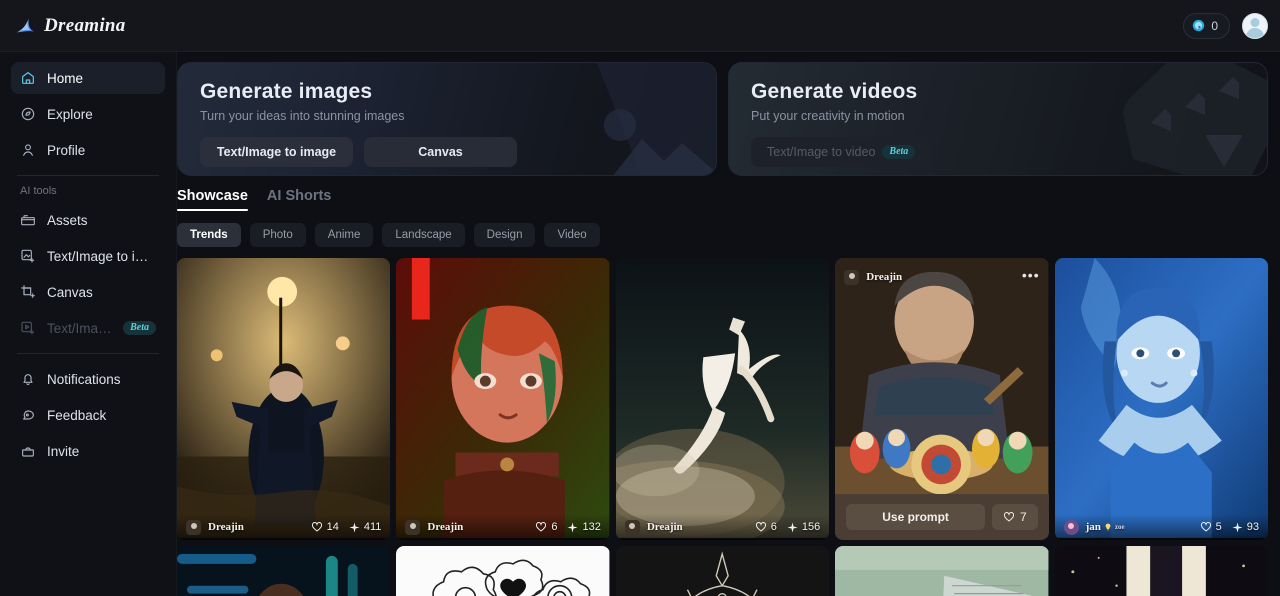  What do you see at coordinates (101, 256) in the screenshot?
I see `sidebar-item-label: Text/Image to image` at bounding box center [101, 256].